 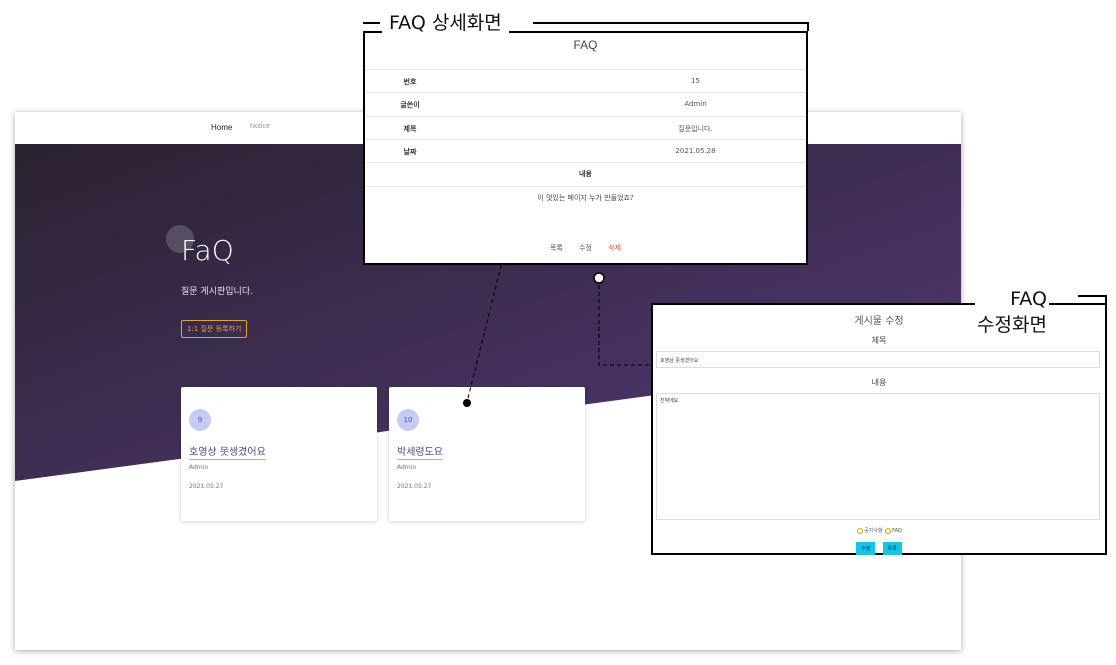 I want to click on radio-faq-label: FAQ, so click(x=897, y=531).